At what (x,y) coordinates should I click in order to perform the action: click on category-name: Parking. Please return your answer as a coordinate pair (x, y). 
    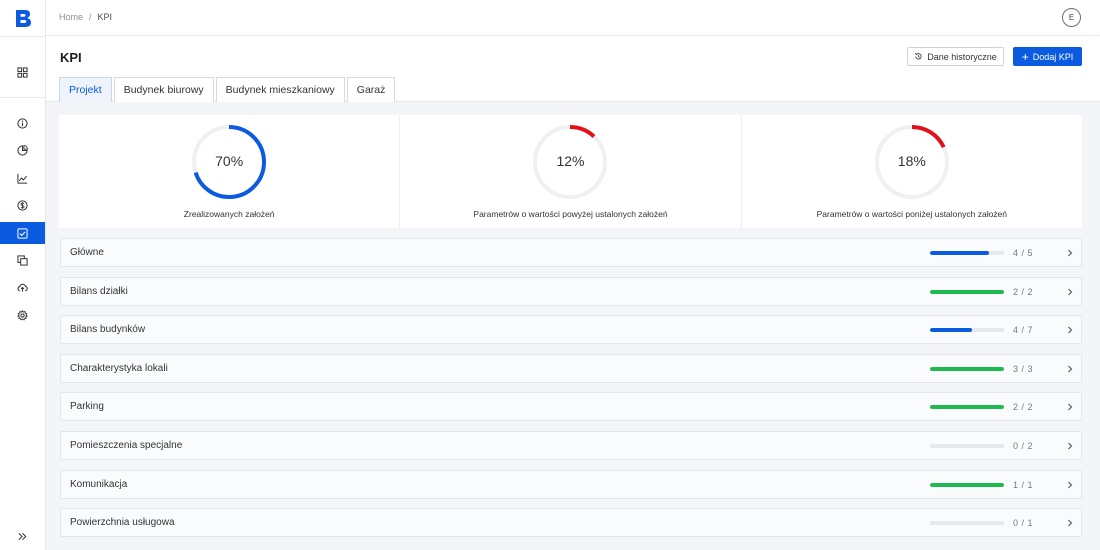
    Looking at the image, I should click on (87, 407).